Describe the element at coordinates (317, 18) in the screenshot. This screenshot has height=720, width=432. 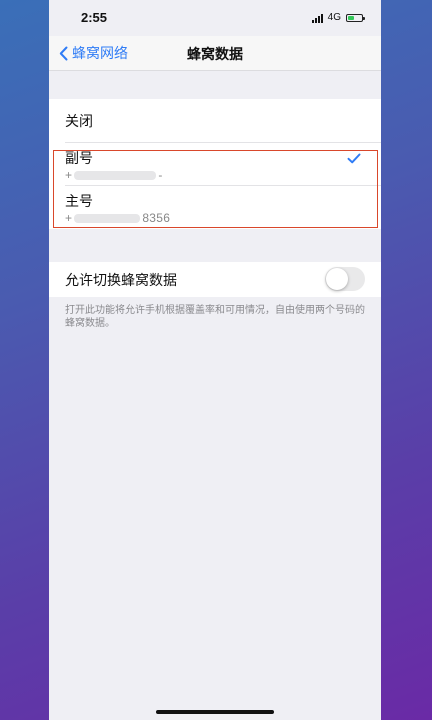
I see `signal-icon` at that location.